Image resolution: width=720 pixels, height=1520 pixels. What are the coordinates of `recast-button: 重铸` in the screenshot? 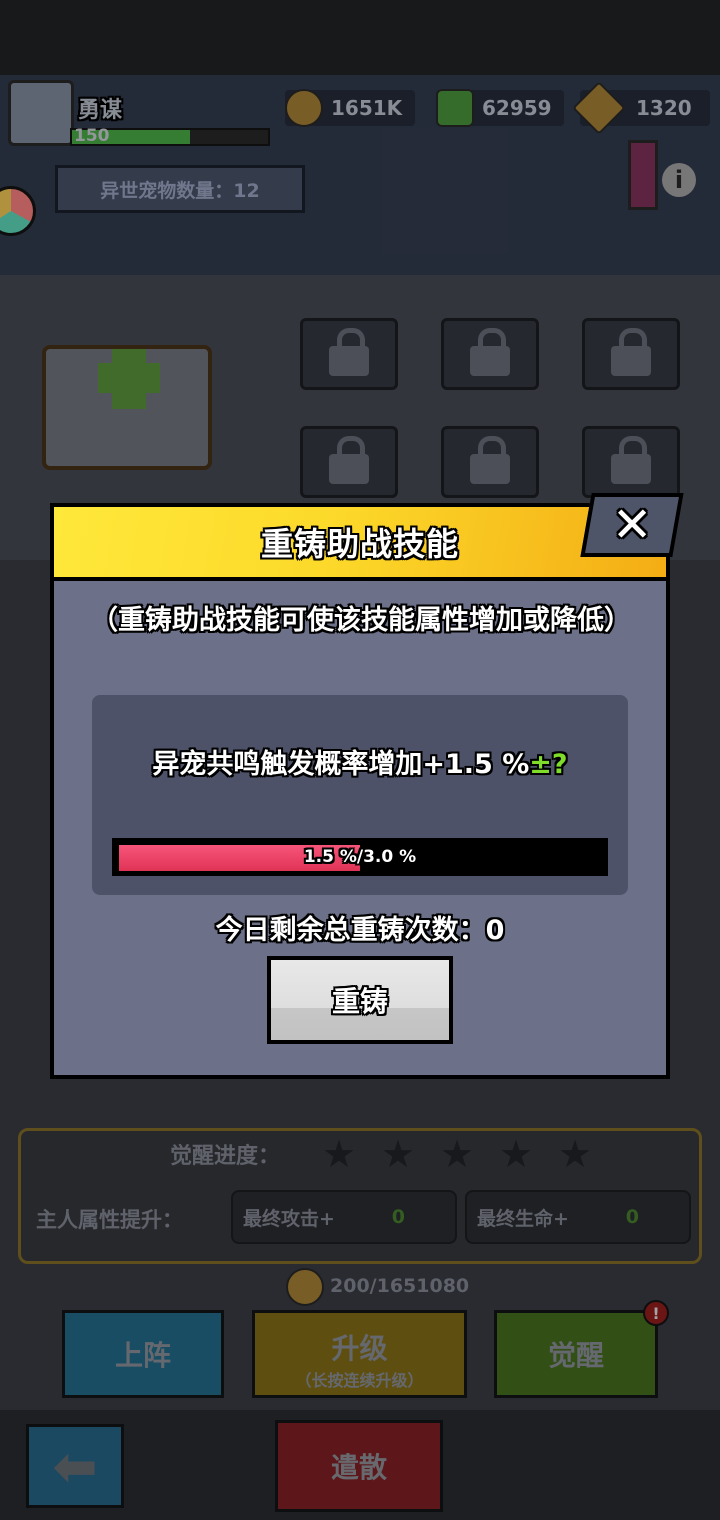 It's located at (360, 1000).